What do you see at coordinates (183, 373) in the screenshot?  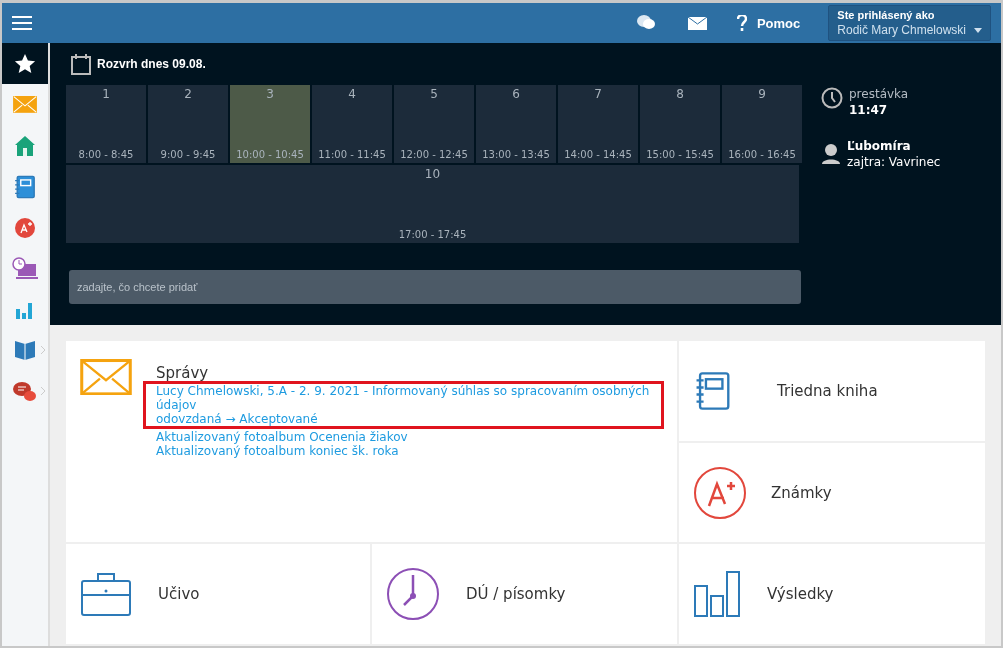 I see `messages-title: Správy` at bounding box center [183, 373].